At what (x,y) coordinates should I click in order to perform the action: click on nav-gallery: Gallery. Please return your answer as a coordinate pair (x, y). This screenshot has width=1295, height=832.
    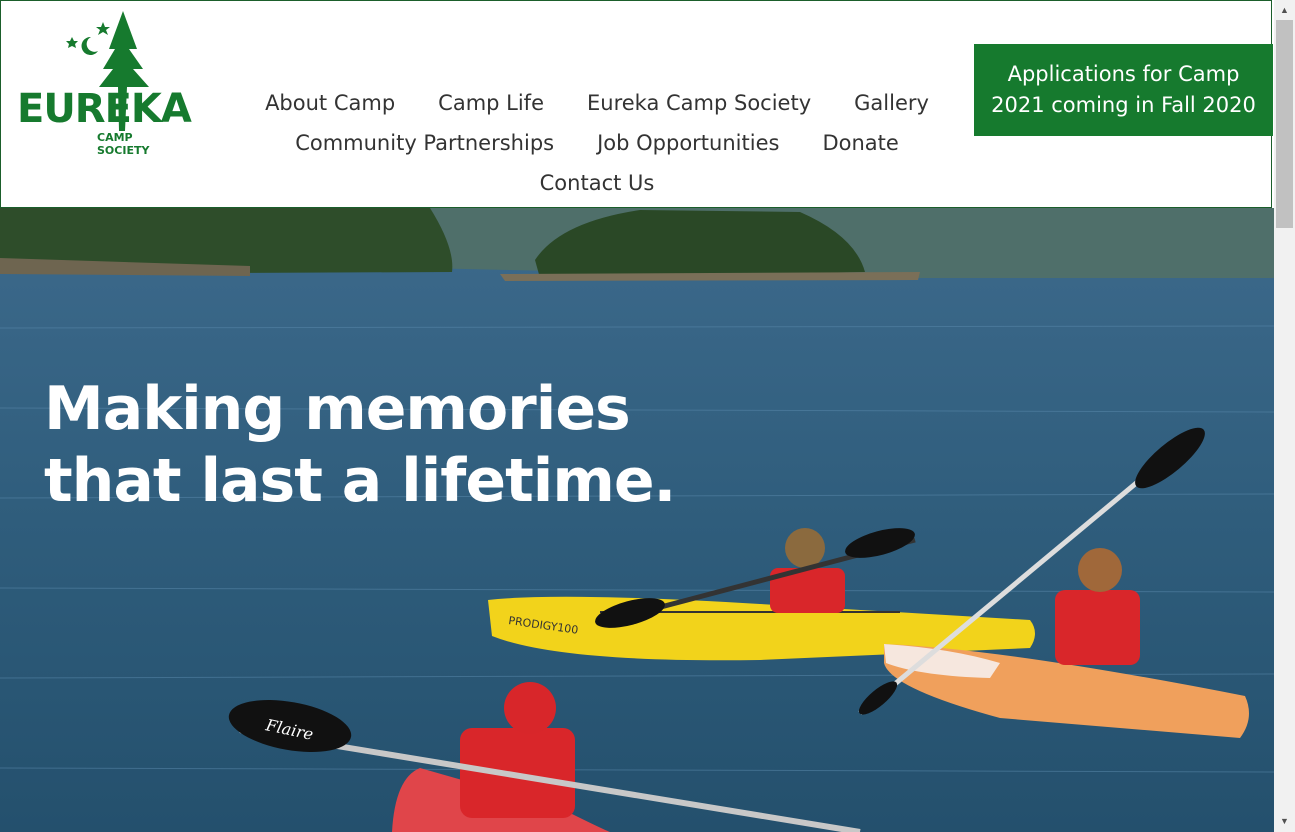
    Looking at the image, I should click on (891, 103).